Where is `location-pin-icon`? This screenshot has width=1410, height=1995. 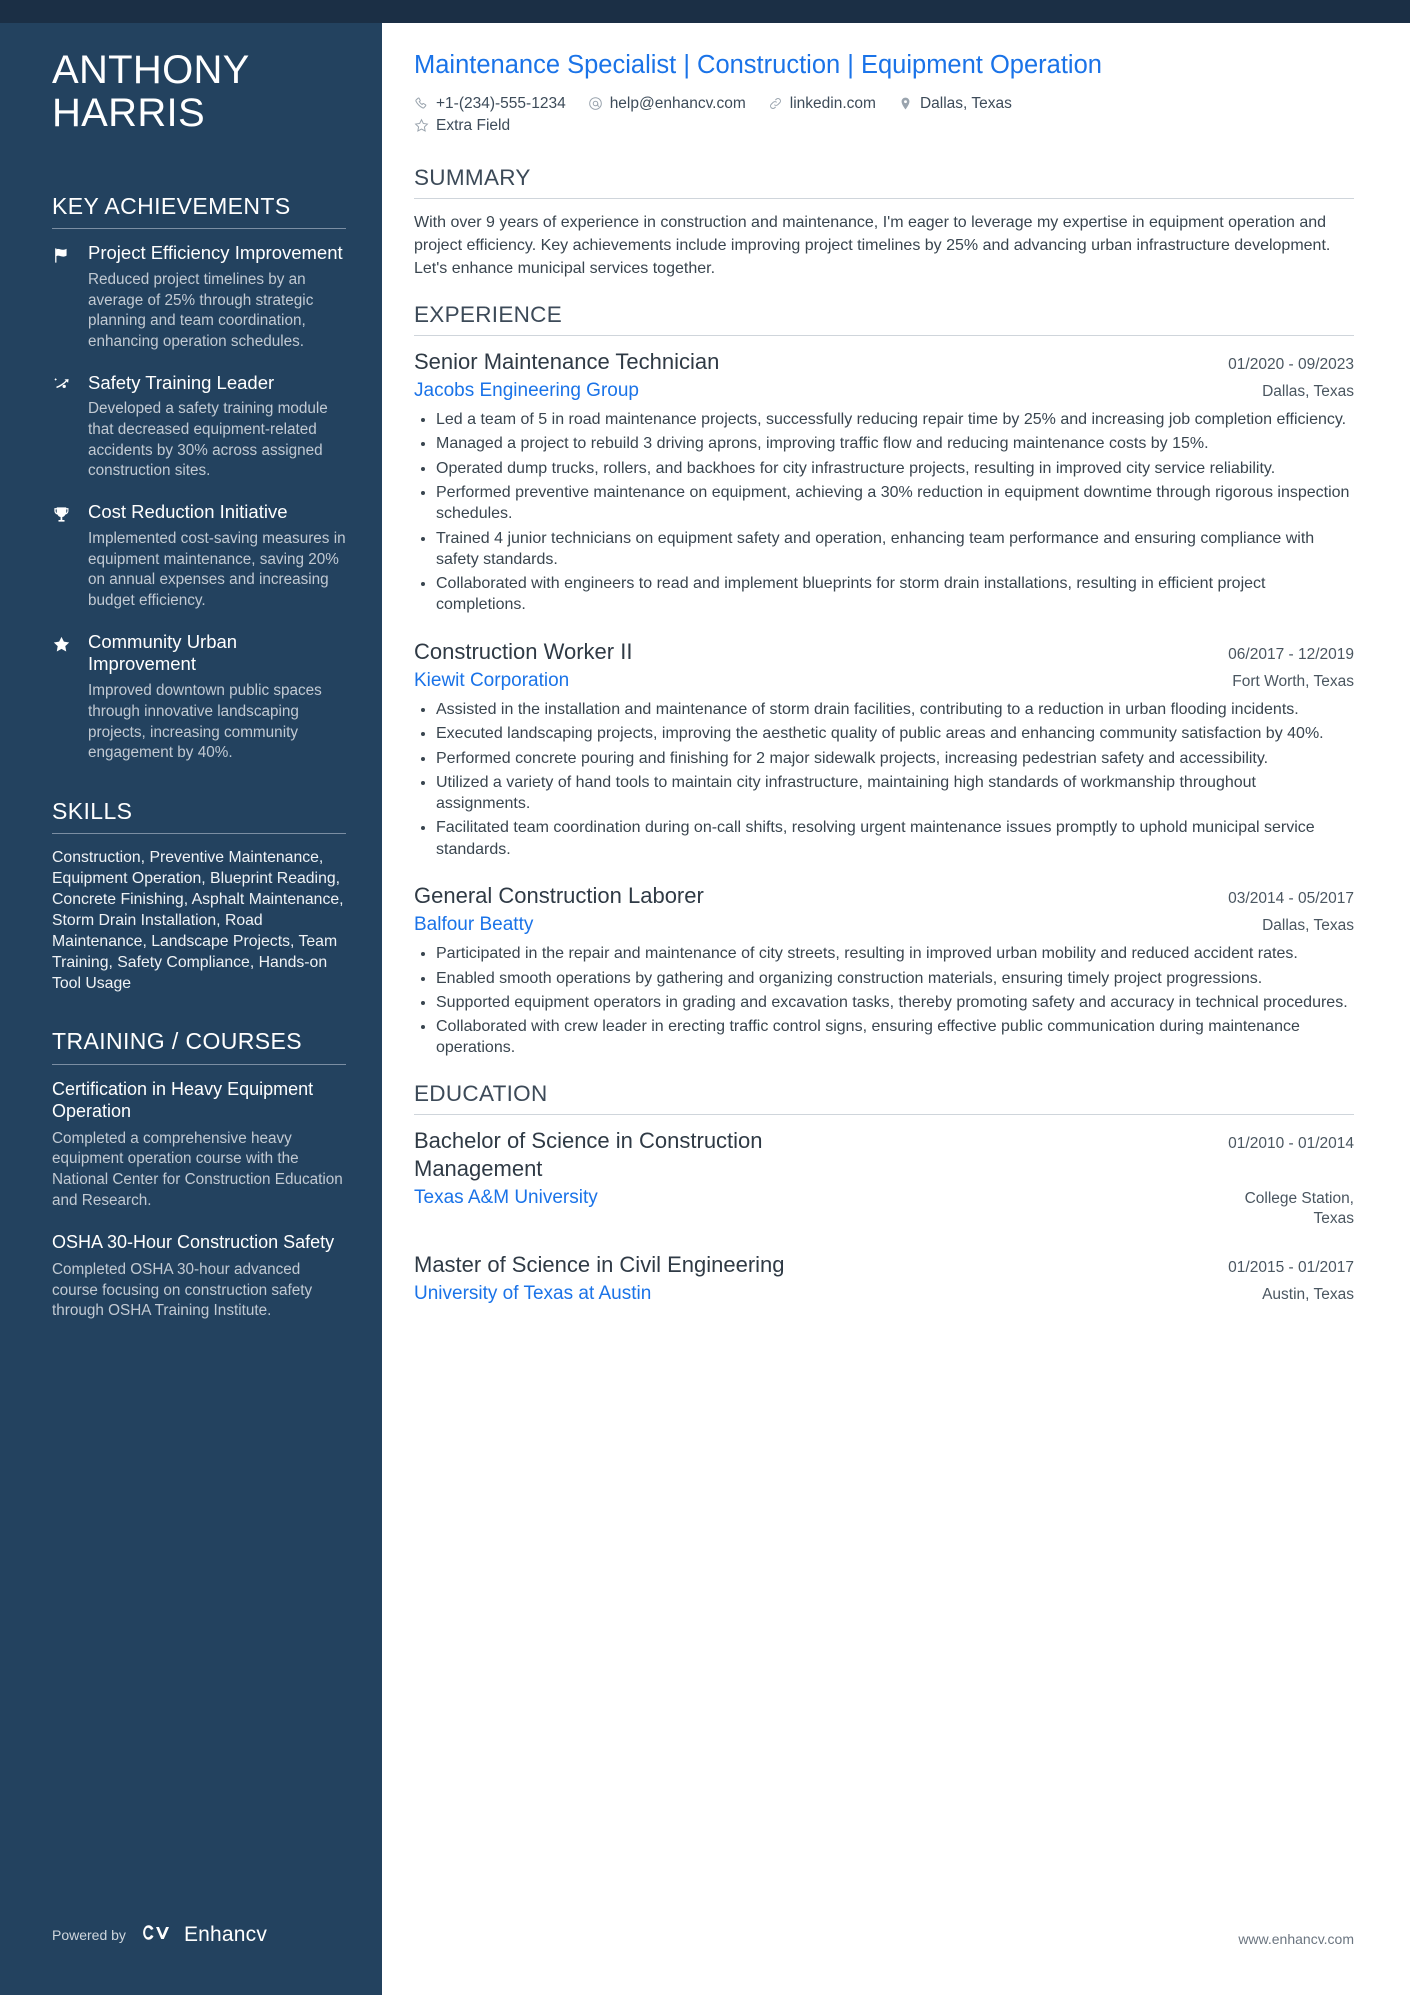 location-pin-icon is located at coordinates (905, 103).